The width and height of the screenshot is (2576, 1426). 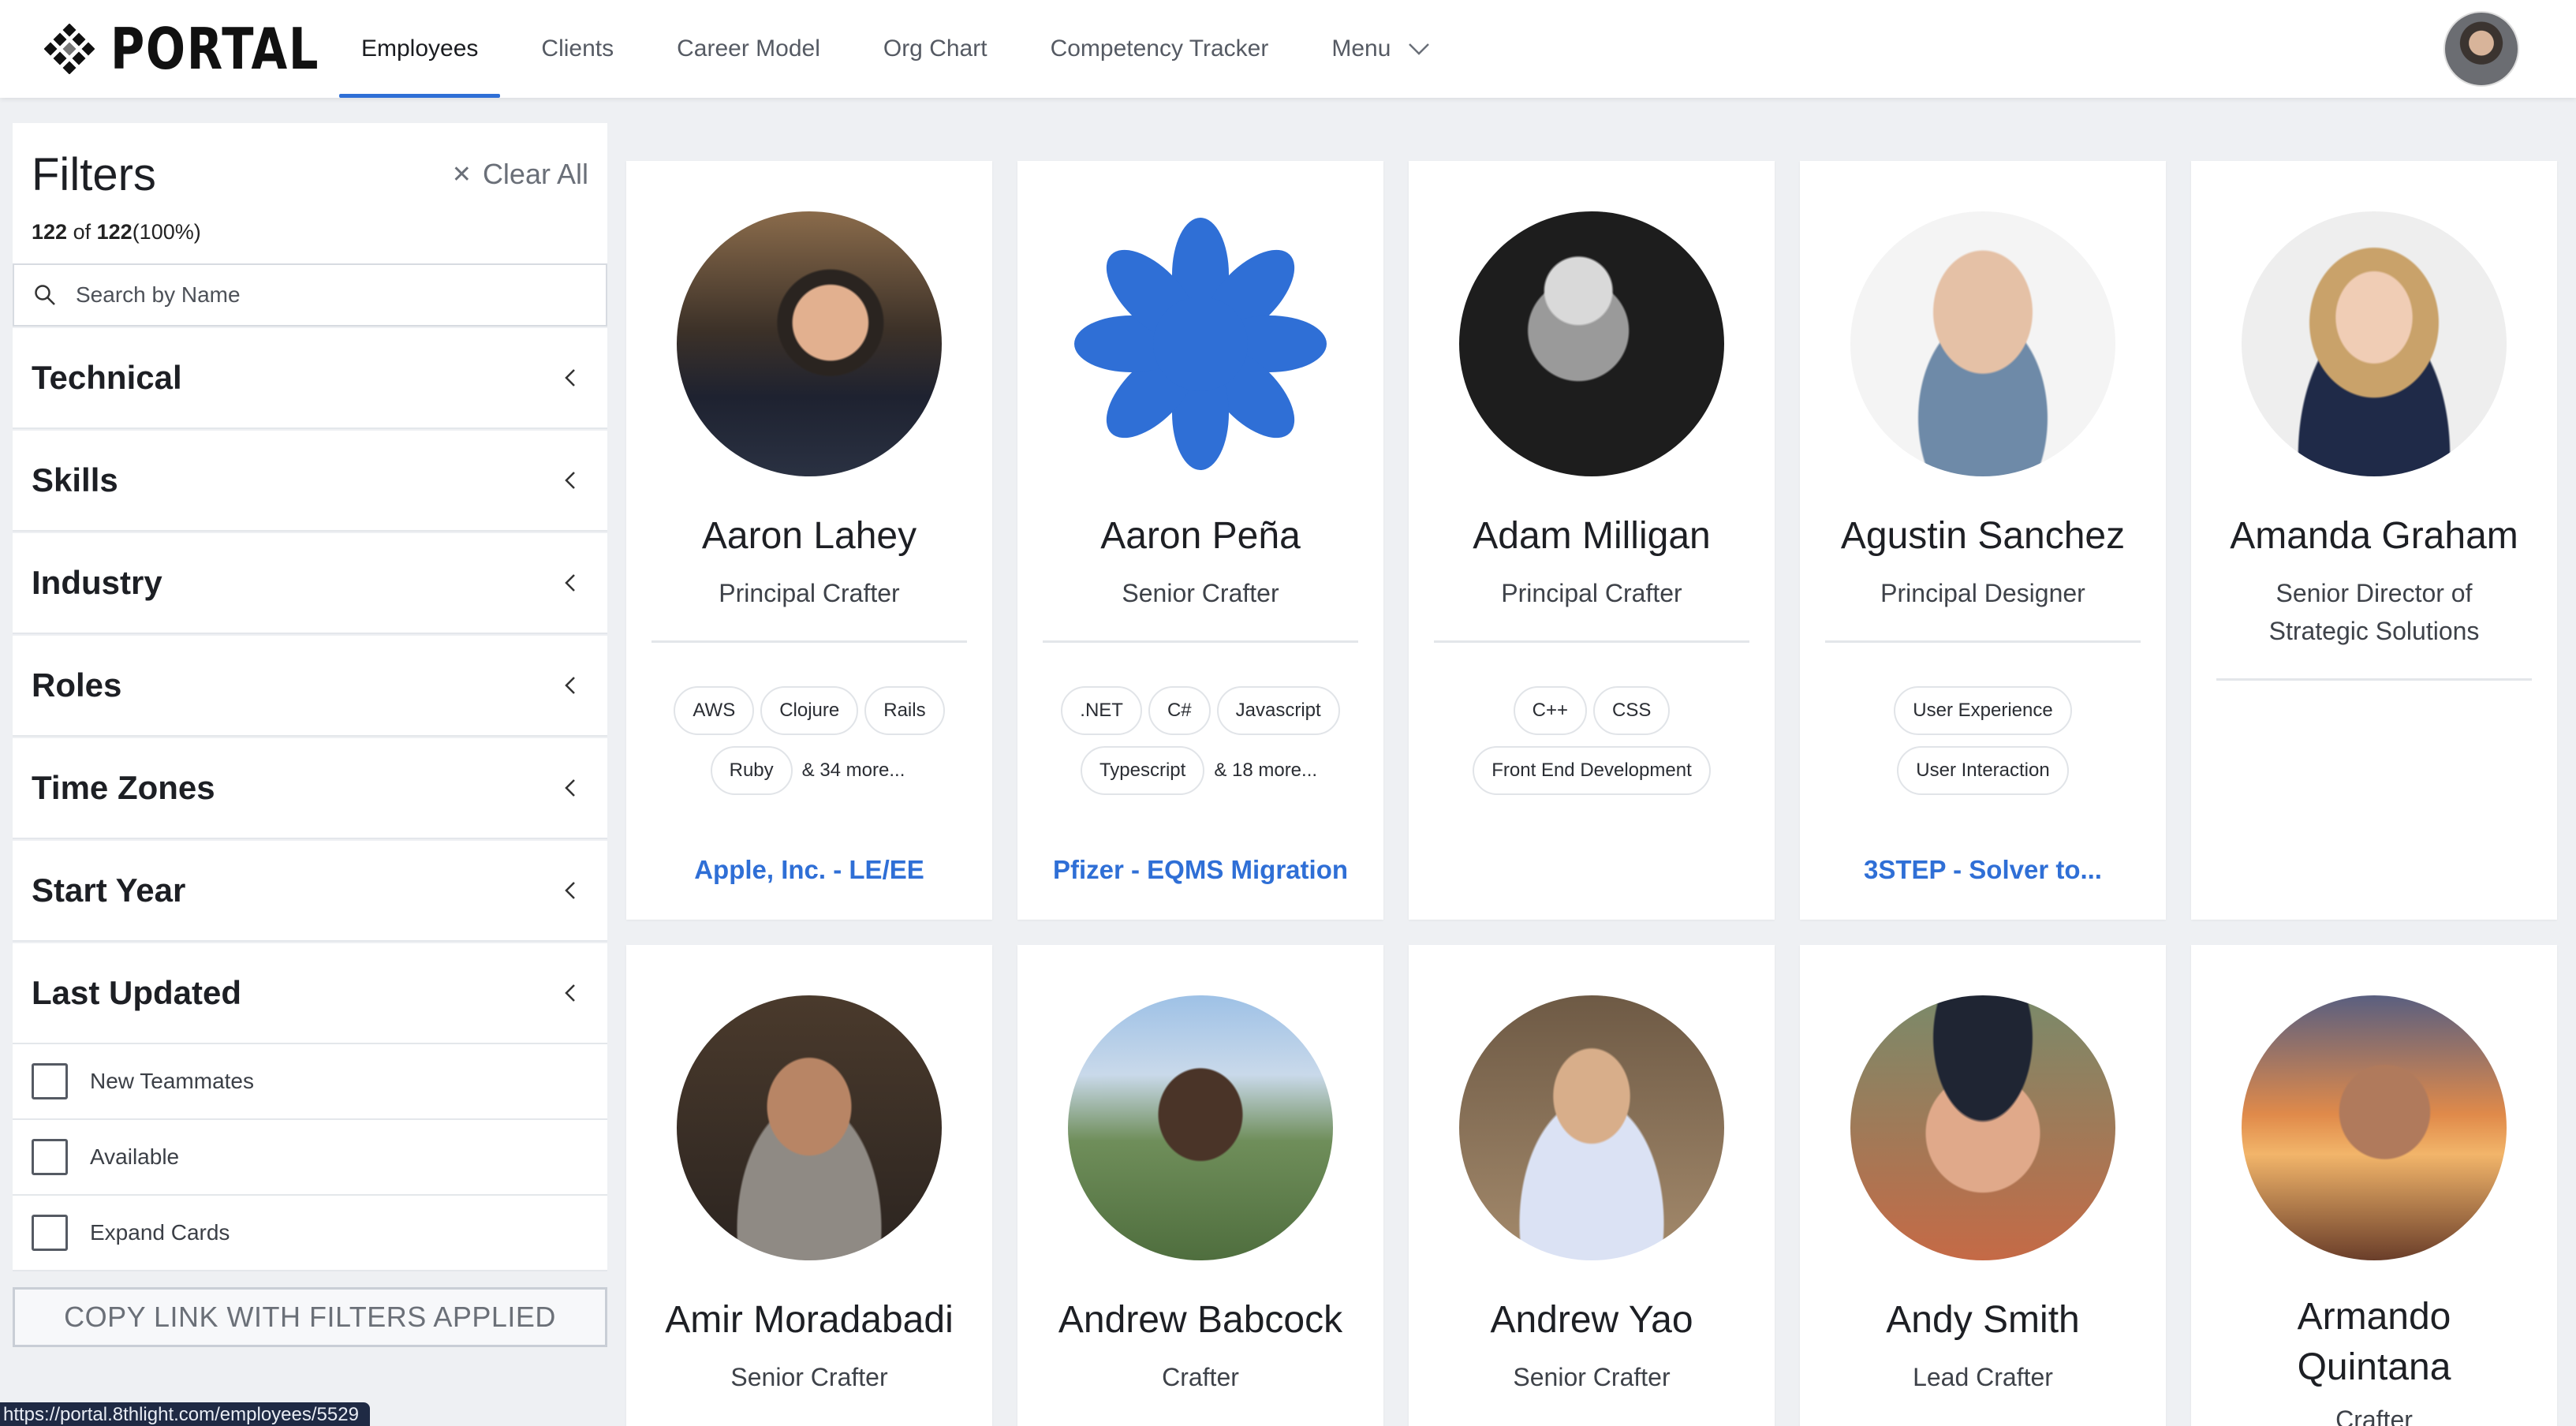 What do you see at coordinates (809, 1320) in the screenshot?
I see `employee-name: Amir Moradabadi` at bounding box center [809, 1320].